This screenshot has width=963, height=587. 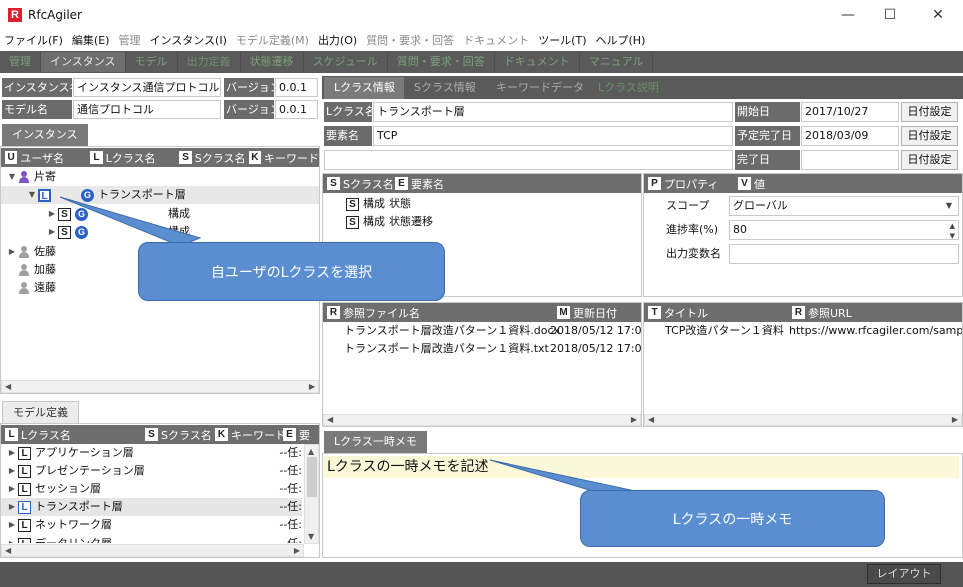 What do you see at coordinates (154, 471) in the screenshot?
I see `model-row-presentation: ▶ L プレゼンテーション層 --任:` at bounding box center [154, 471].